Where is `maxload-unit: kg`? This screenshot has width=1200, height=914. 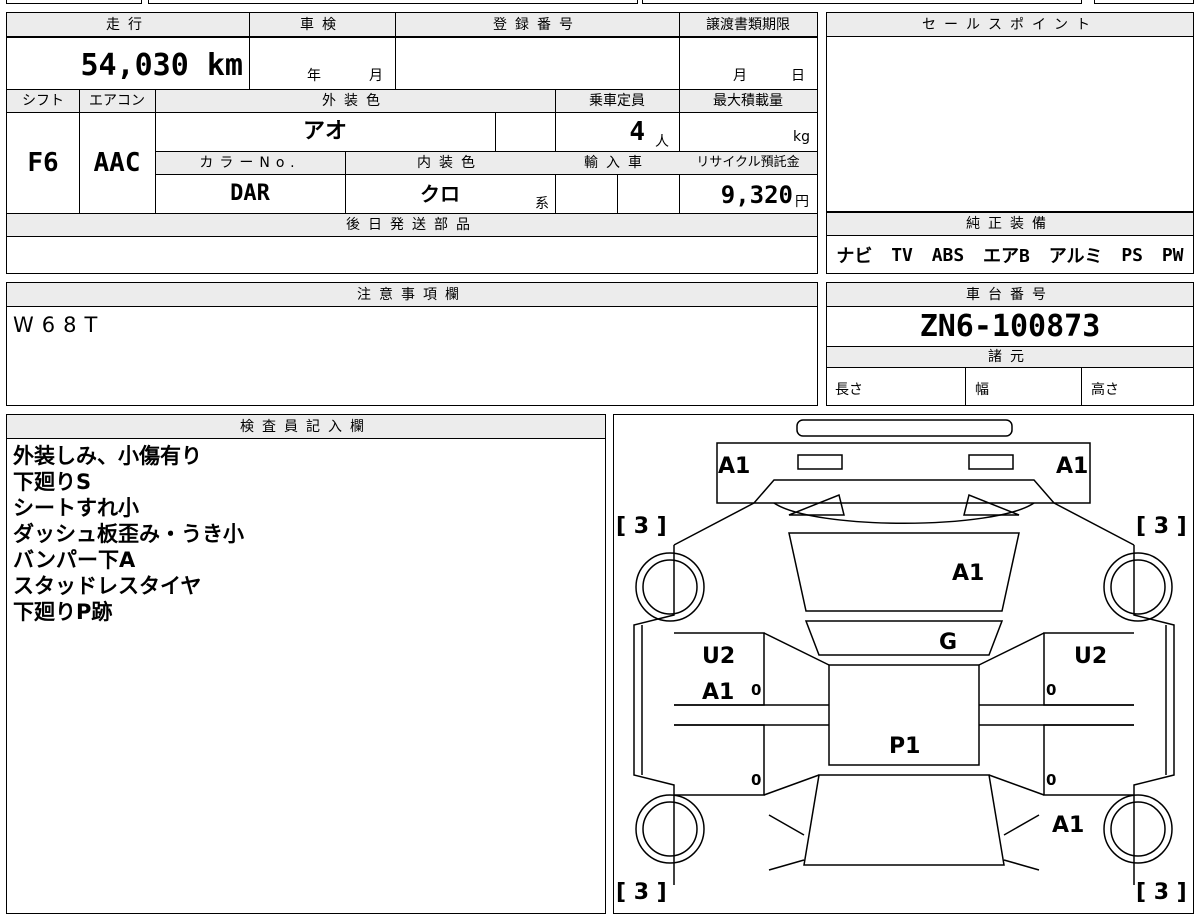
maxload-unit: kg is located at coordinates (801, 137).